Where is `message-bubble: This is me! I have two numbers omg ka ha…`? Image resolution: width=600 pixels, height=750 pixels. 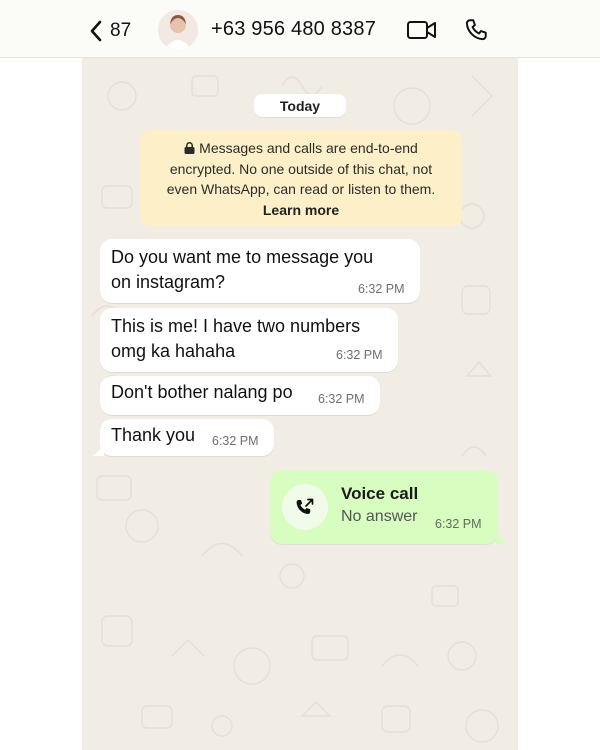
message-bubble: This is me! I have two numbers omg ka ha… is located at coordinates (249, 340).